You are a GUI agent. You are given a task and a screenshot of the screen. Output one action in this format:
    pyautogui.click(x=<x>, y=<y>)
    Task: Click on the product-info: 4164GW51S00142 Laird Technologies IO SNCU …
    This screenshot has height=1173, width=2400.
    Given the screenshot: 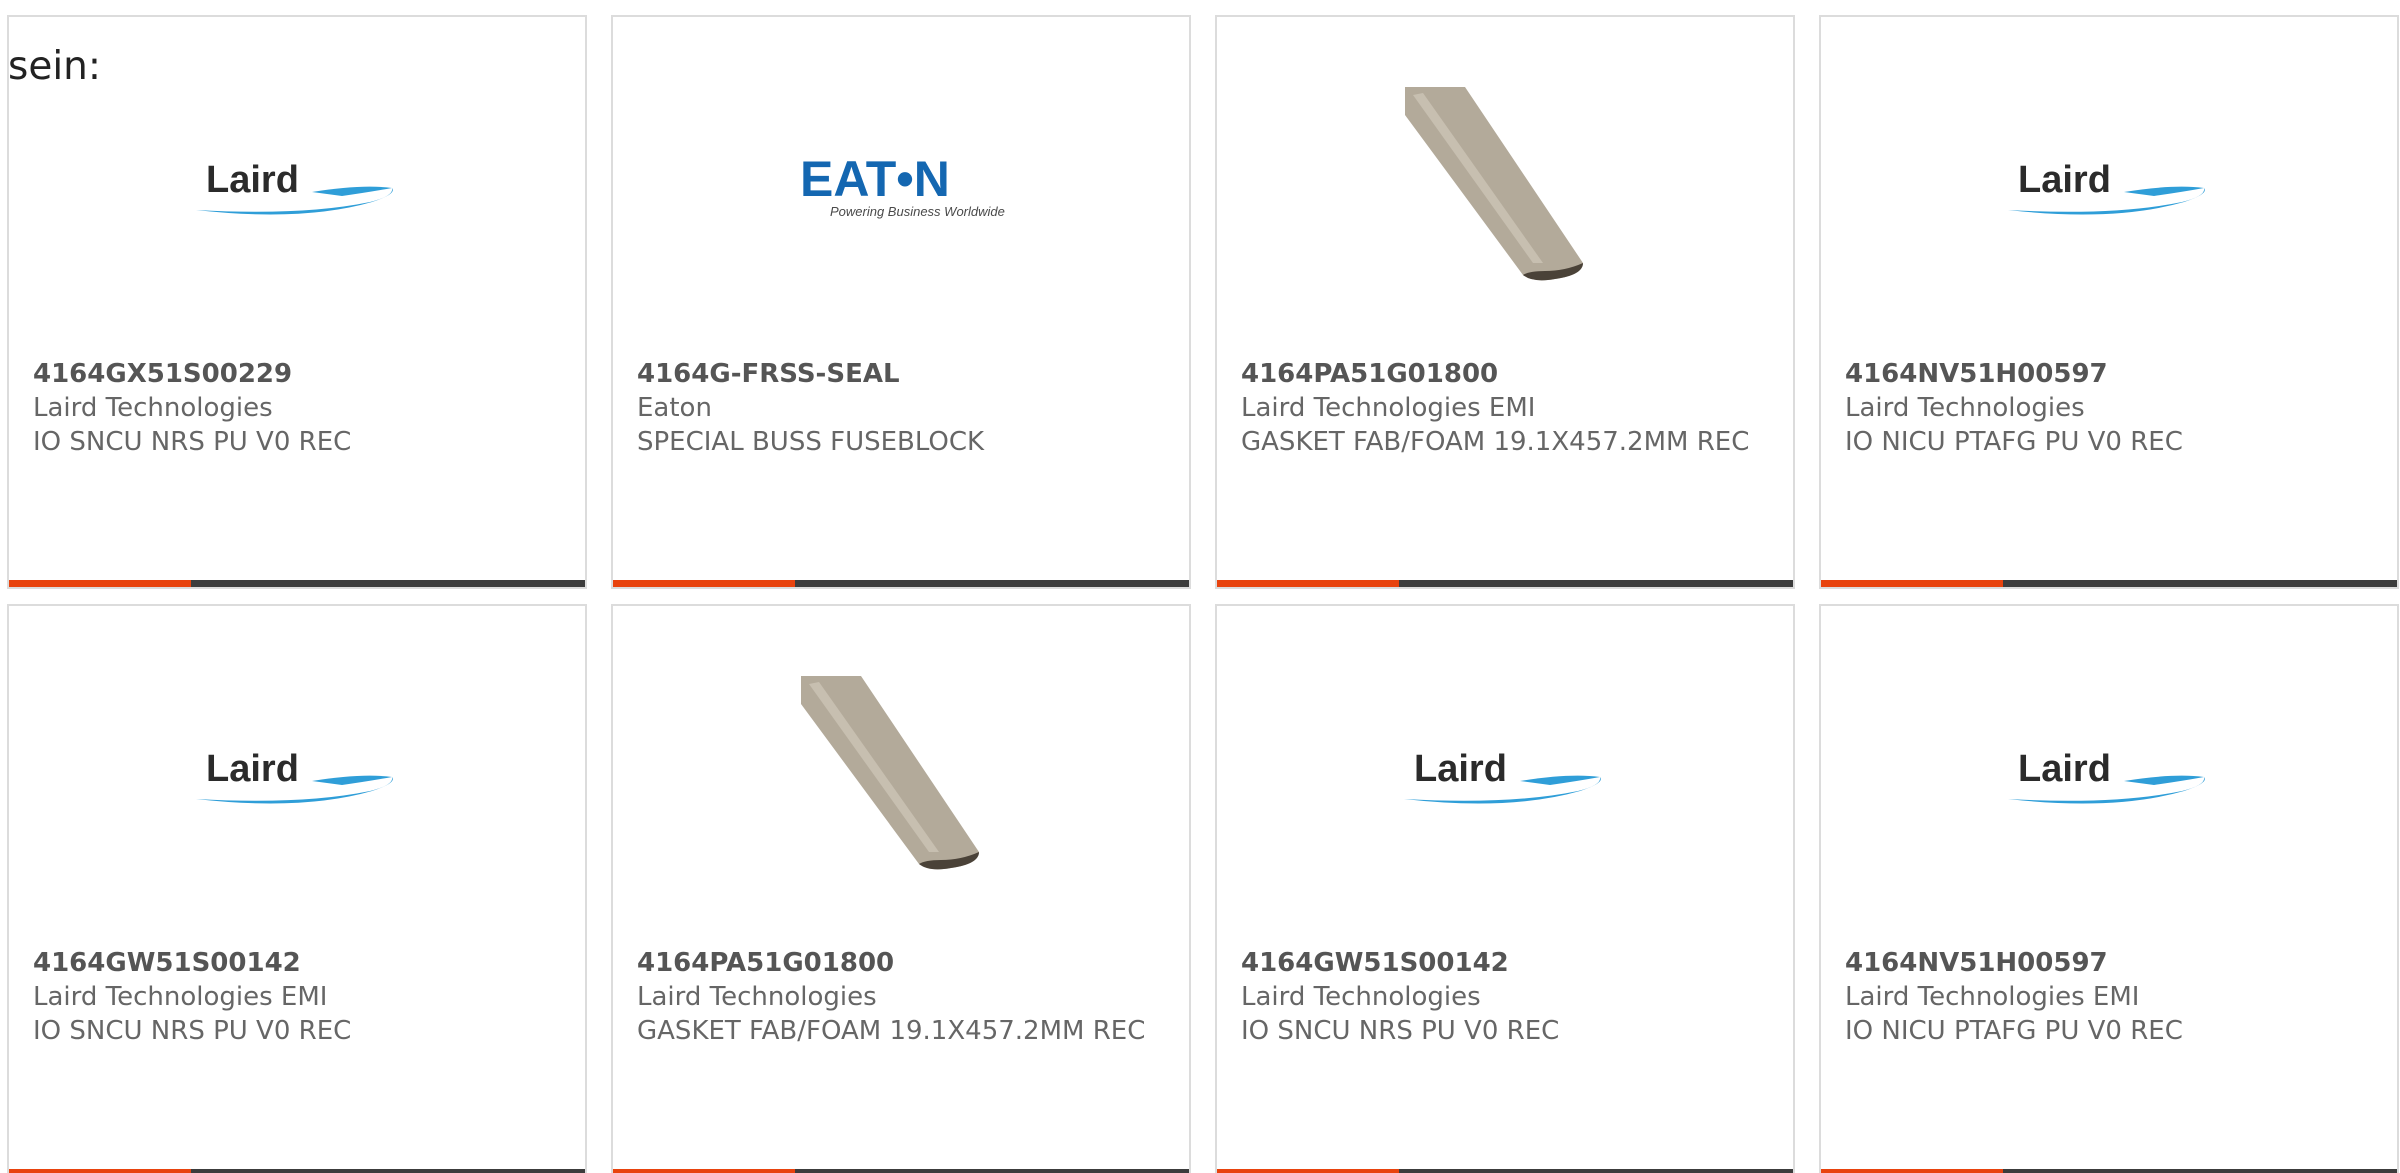 What is the action you would take?
    pyautogui.click(x=1509, y=997)
    